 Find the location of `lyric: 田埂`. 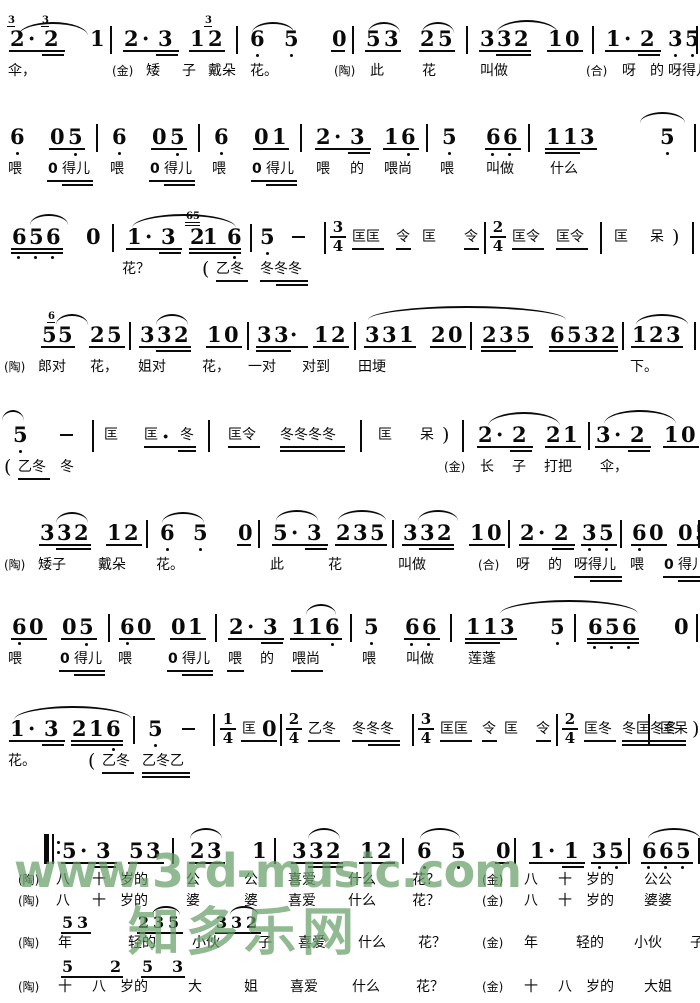

lyric: 田埂 is located at coordinates (372, 367).